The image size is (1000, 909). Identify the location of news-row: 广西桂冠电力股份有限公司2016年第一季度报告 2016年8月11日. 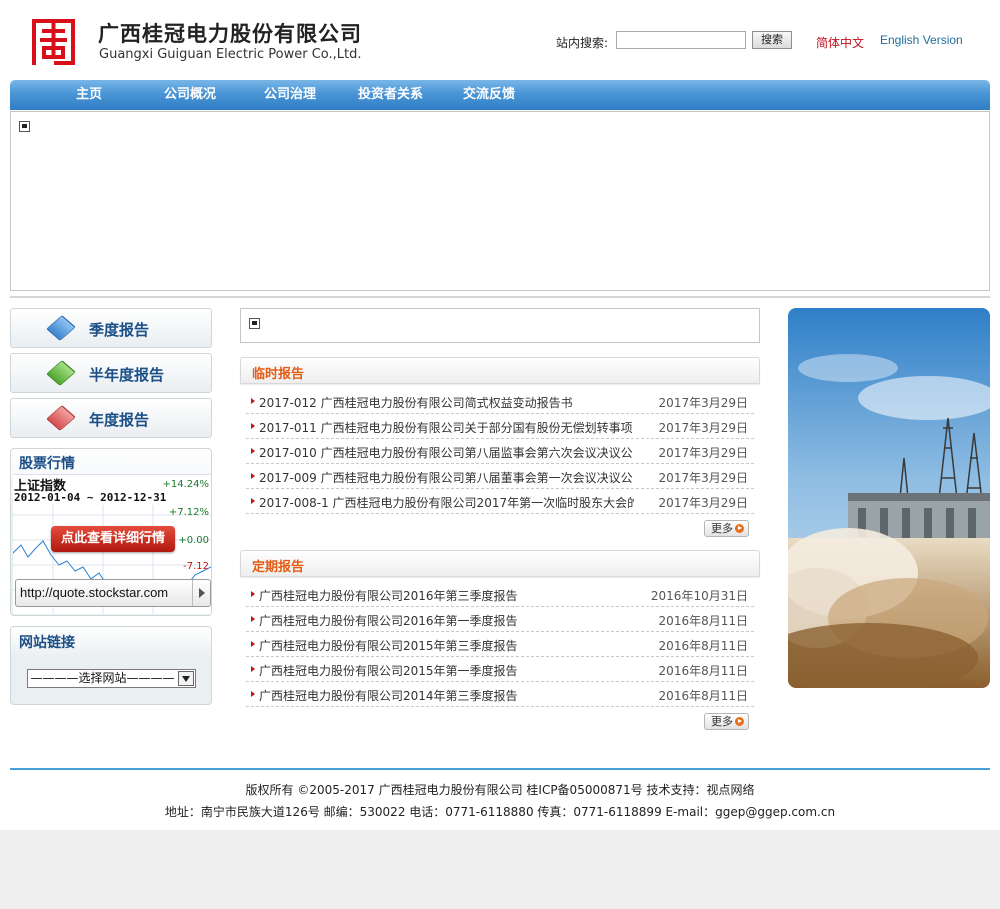
(500, 619).